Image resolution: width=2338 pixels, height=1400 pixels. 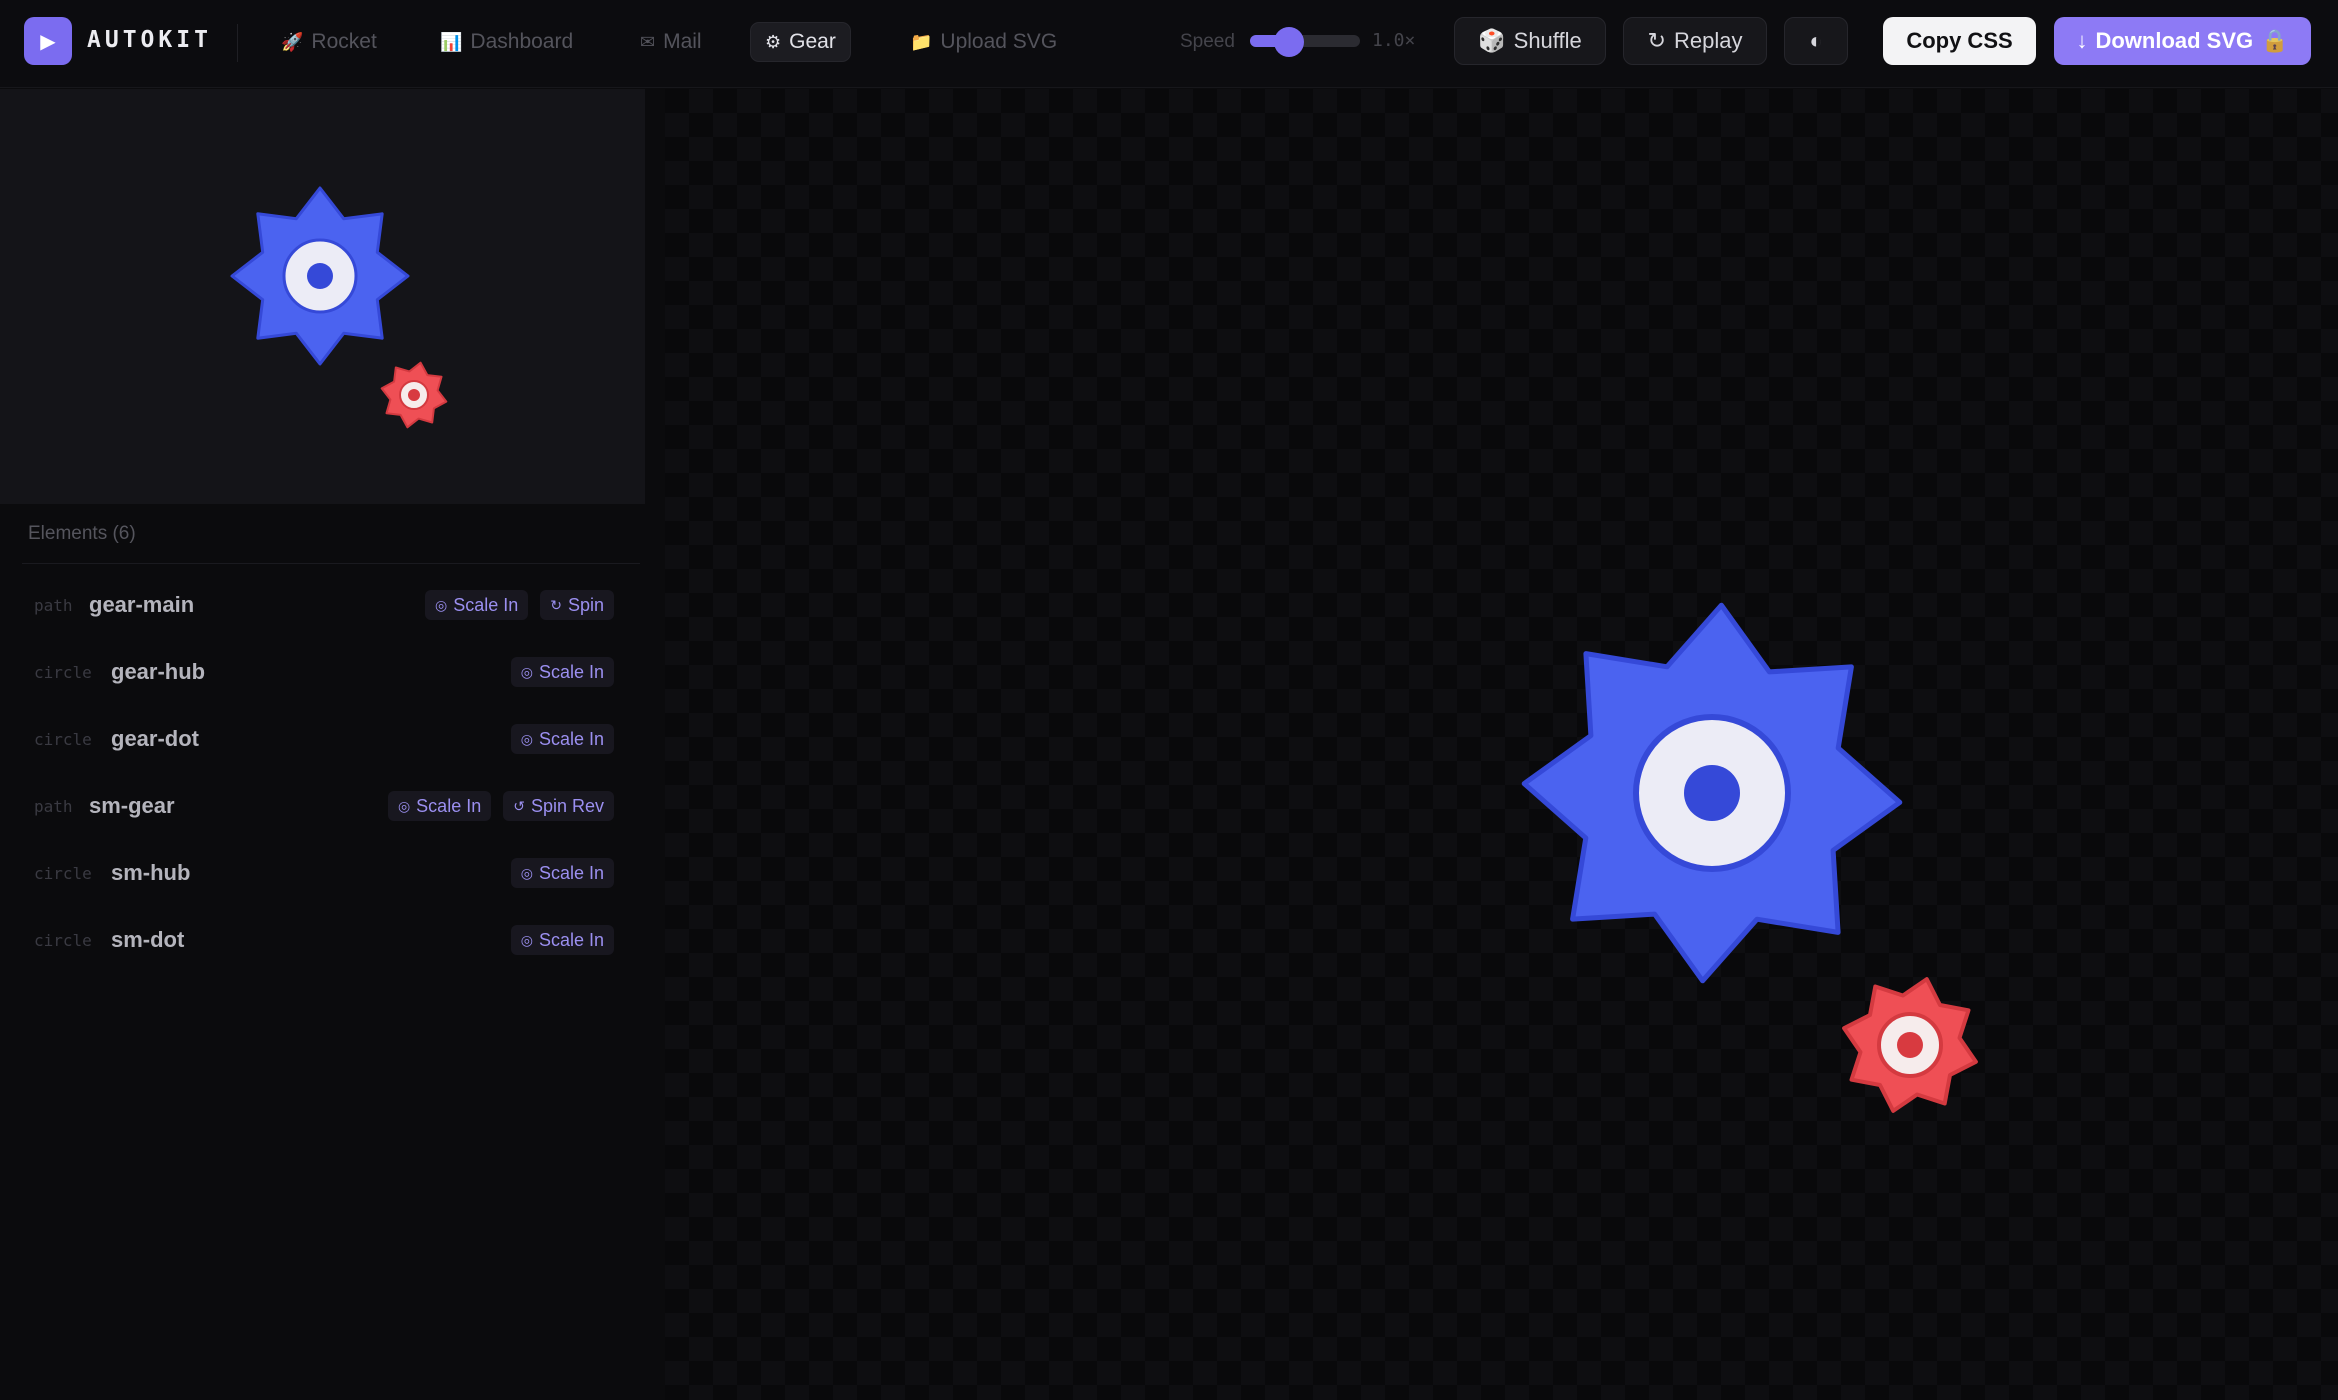 I want to click on download-svg-label: Download SVG, so click(x=2174, y=40).